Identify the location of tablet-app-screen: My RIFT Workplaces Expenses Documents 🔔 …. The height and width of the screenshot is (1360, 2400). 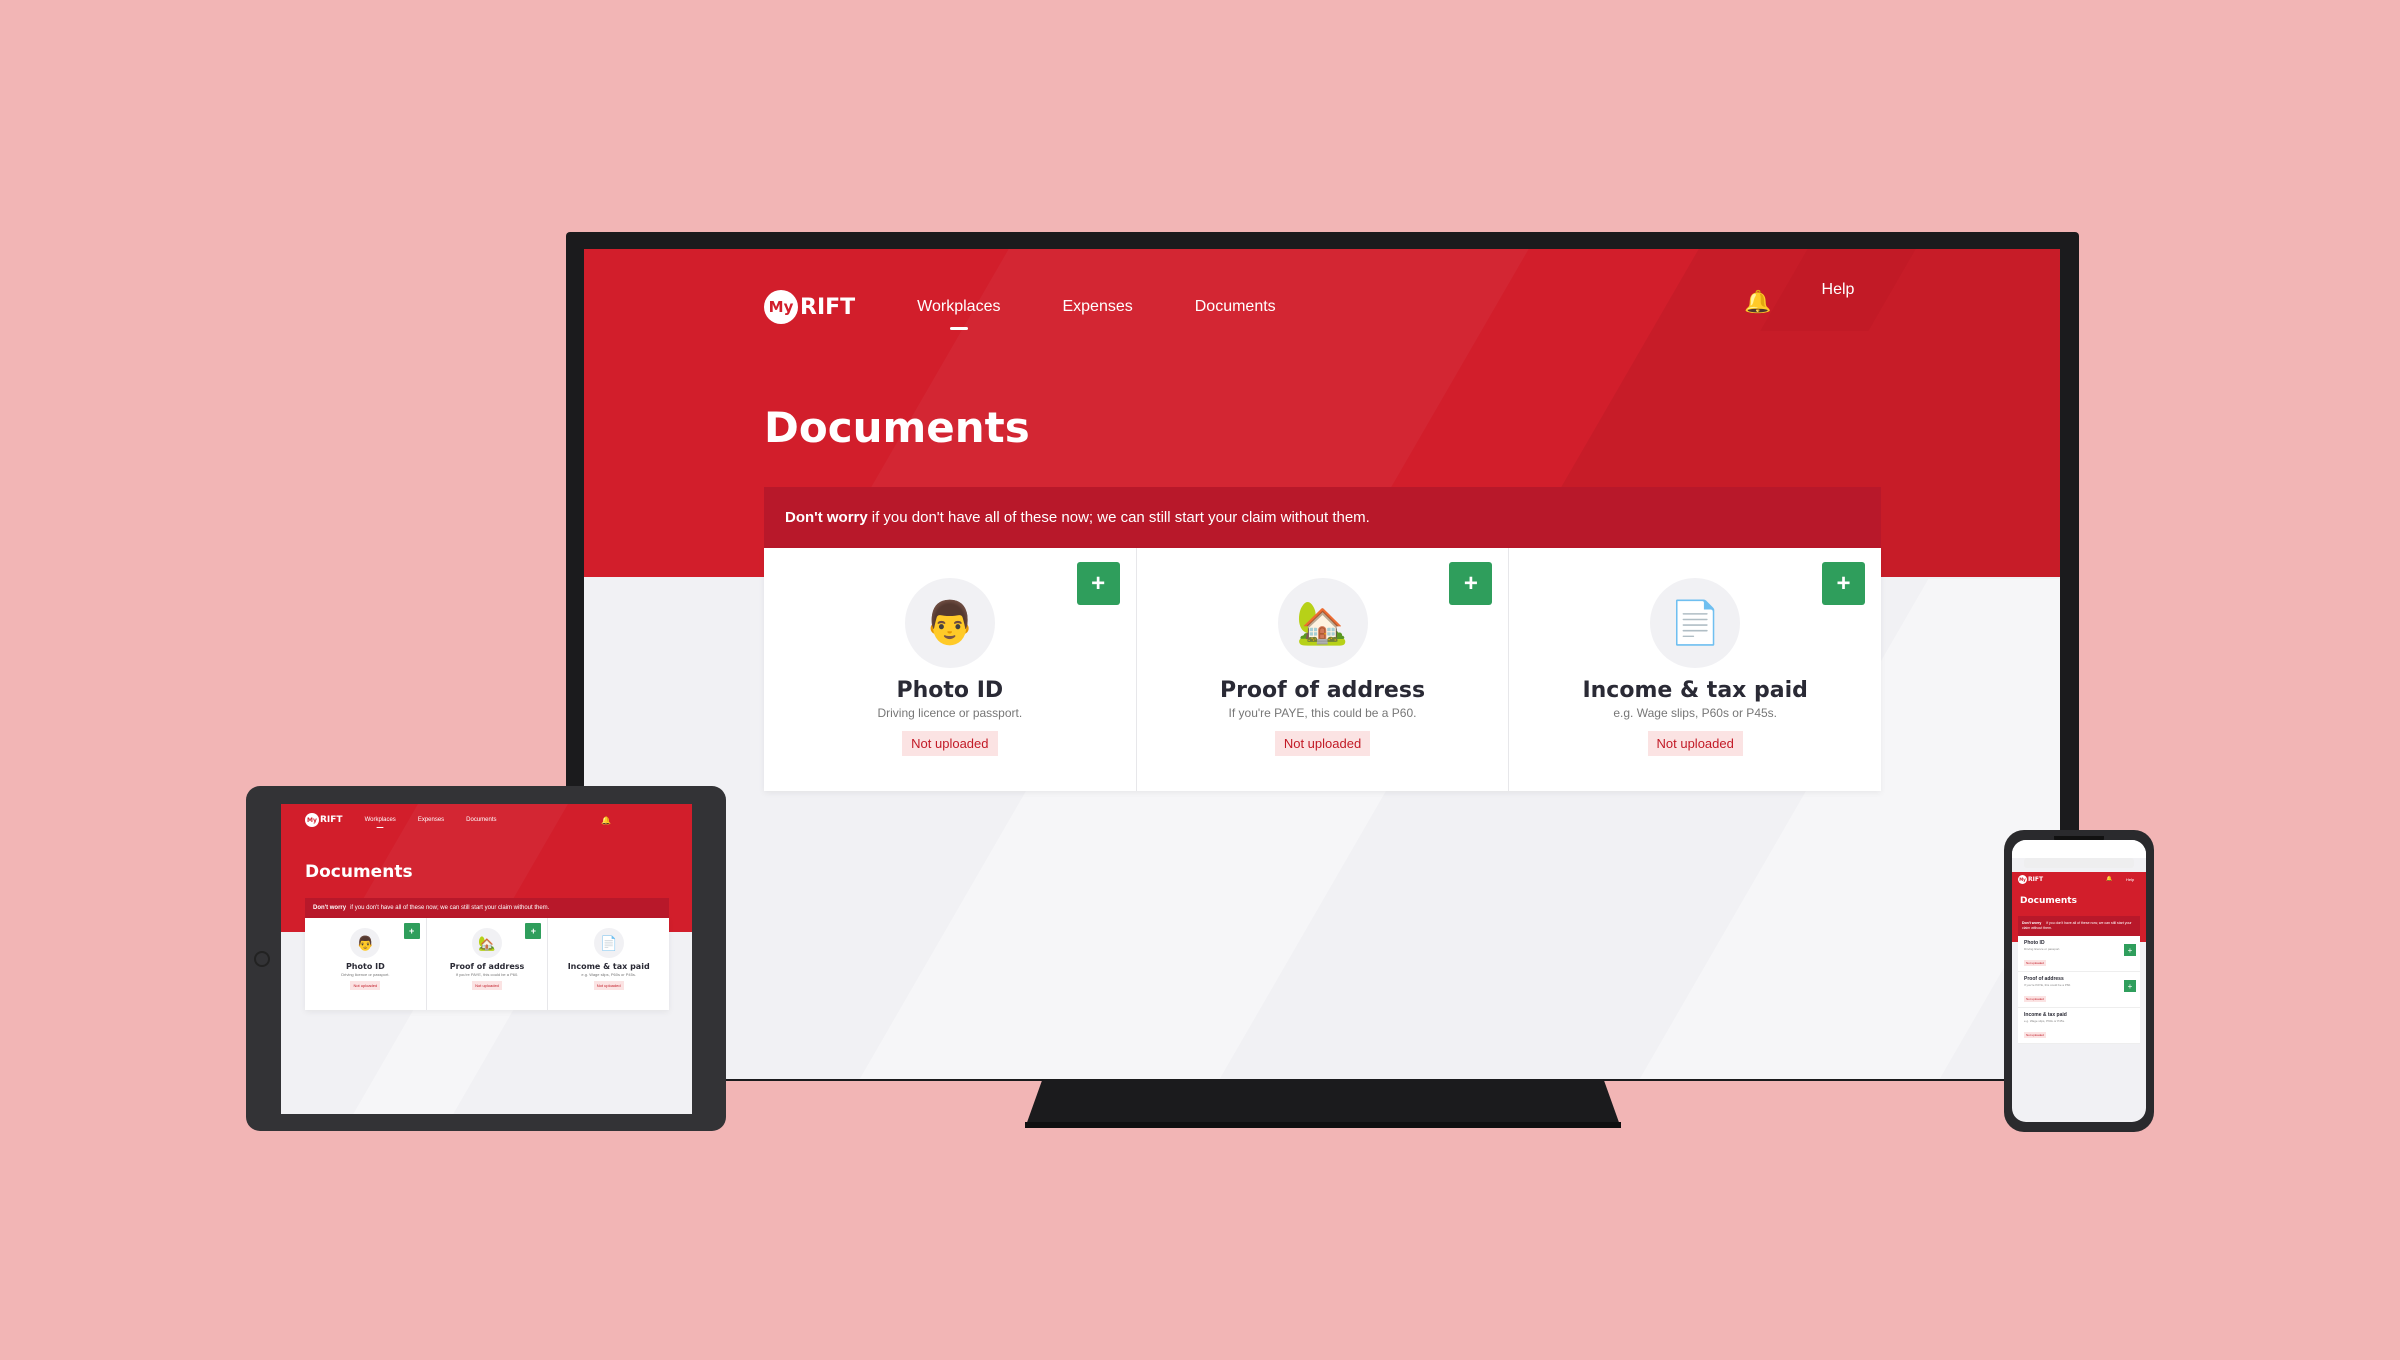
(486, 959).